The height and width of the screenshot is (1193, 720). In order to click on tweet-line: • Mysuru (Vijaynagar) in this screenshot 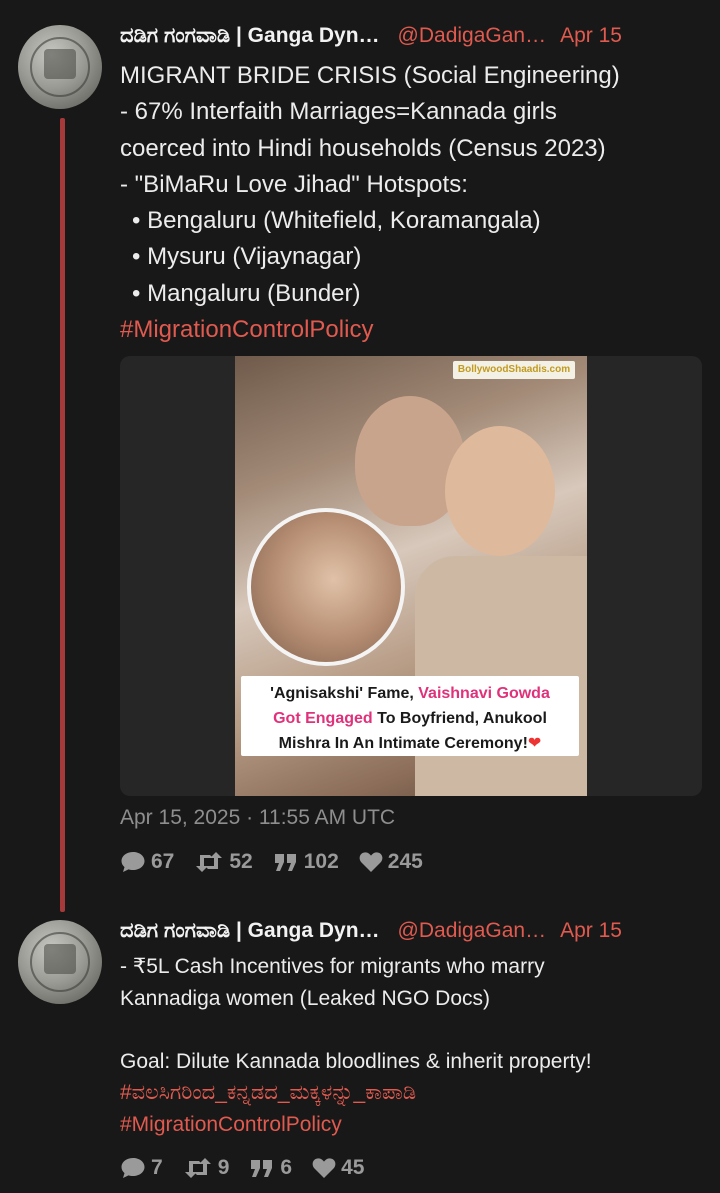, I will do `click(247, 257)`.